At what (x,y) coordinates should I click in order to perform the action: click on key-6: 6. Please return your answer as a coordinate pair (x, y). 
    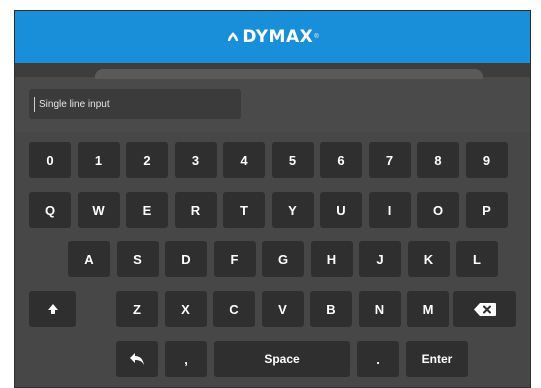
    Looking at the image, I should click on (341, 160).